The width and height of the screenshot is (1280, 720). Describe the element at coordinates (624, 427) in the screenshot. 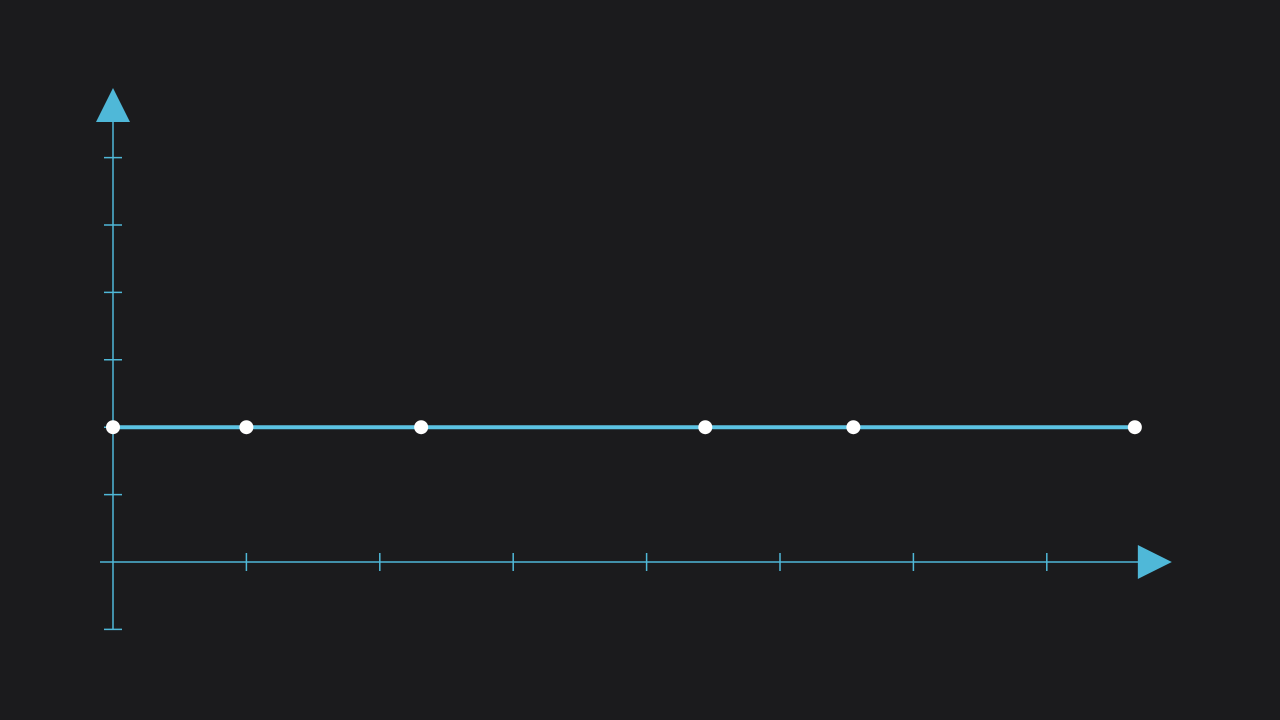

I see `series-layer` at that location.